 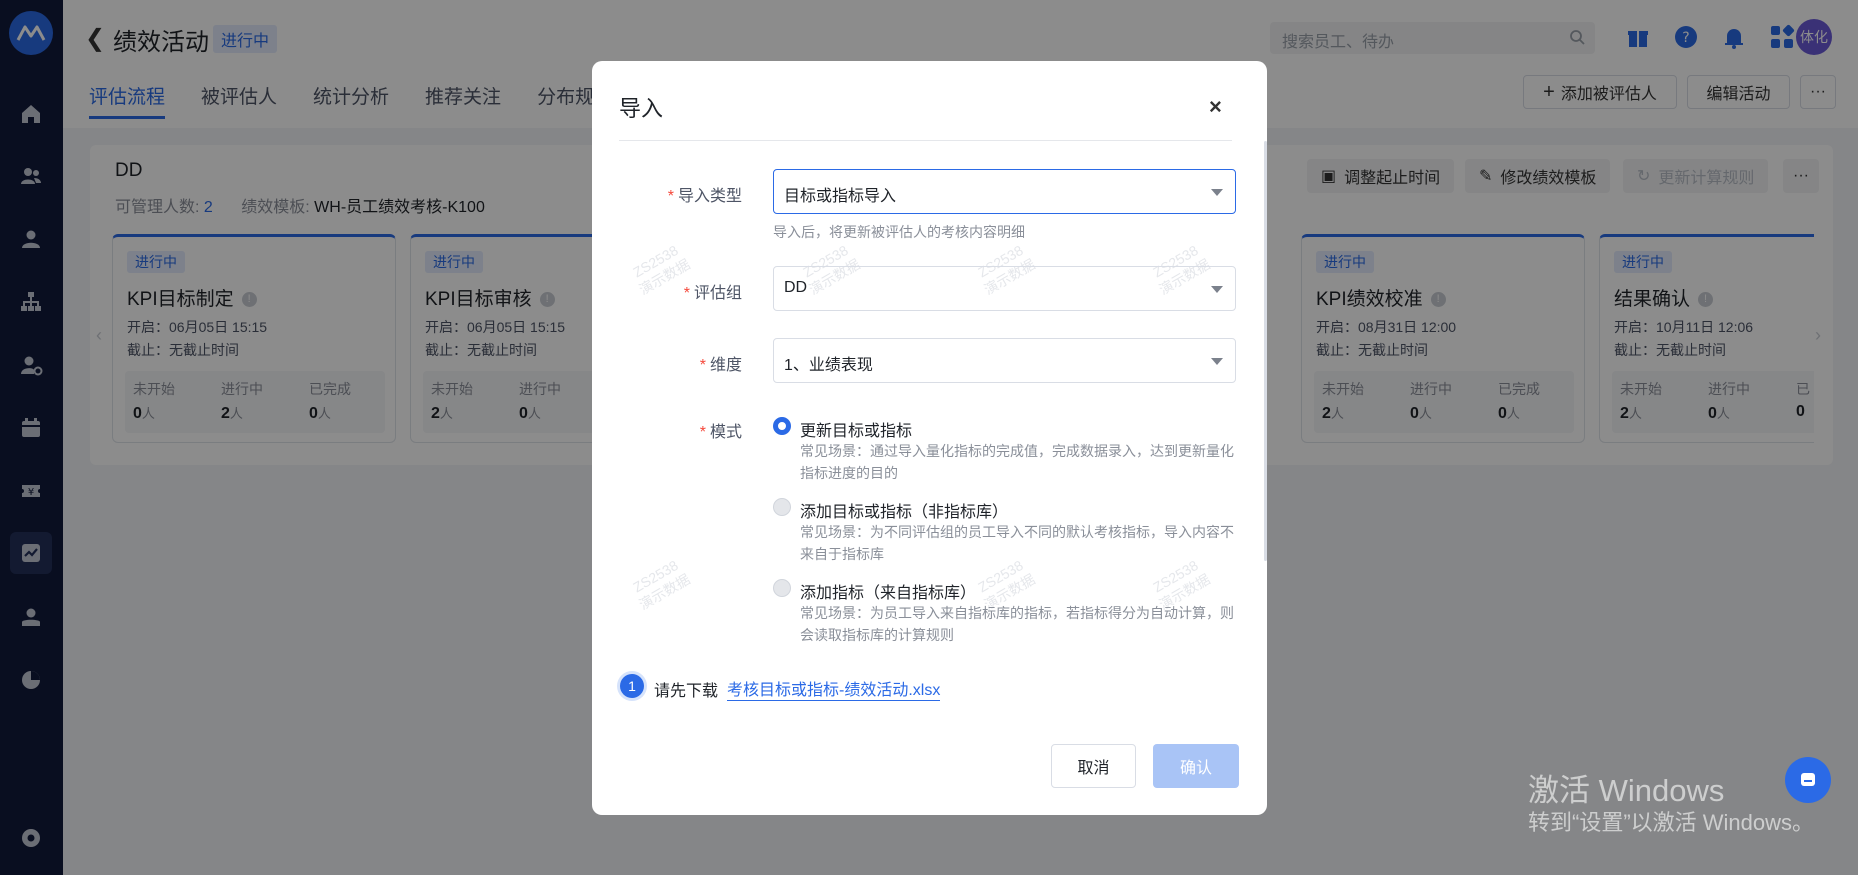 What do you see at coordinates (1004, 288) in the screenshot?
I see `group-select: DD` at bounding box center [1004, 288].